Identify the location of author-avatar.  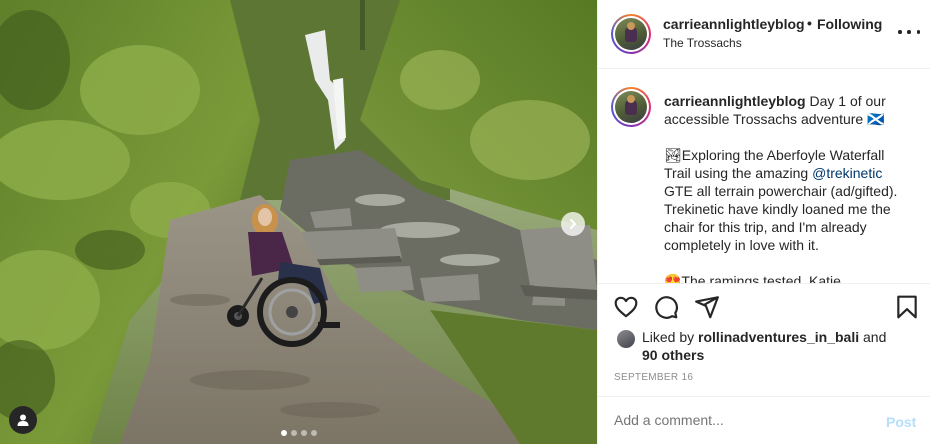
(631, 34).